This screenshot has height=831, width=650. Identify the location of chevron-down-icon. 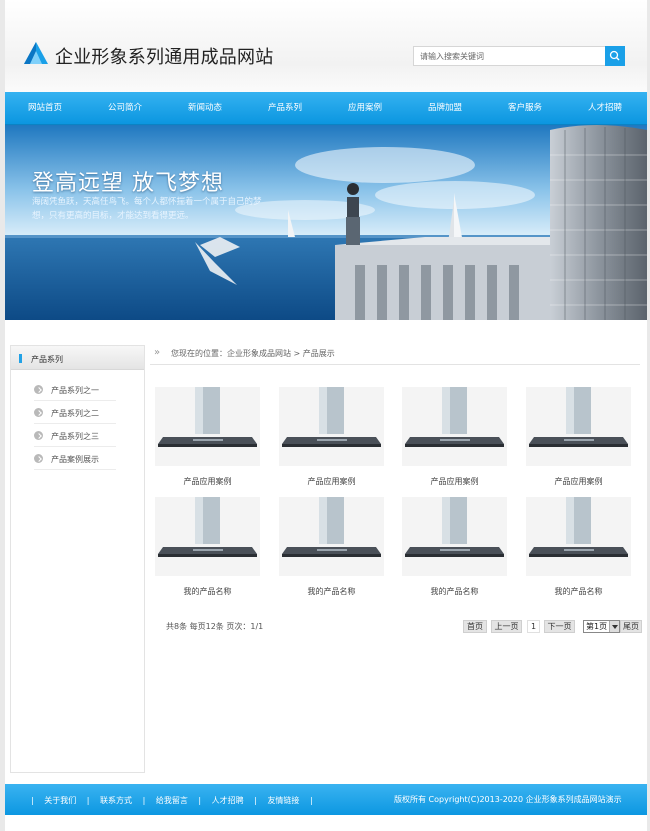
(614, 626).